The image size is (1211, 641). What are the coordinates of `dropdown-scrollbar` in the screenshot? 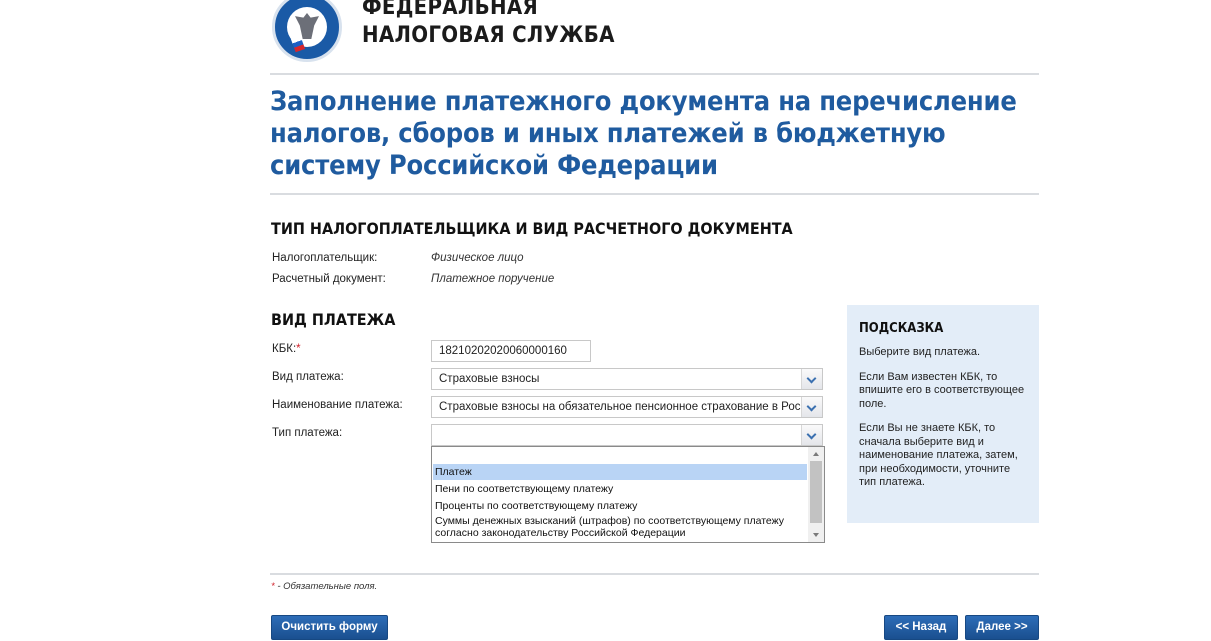 It's located at (816, 494).